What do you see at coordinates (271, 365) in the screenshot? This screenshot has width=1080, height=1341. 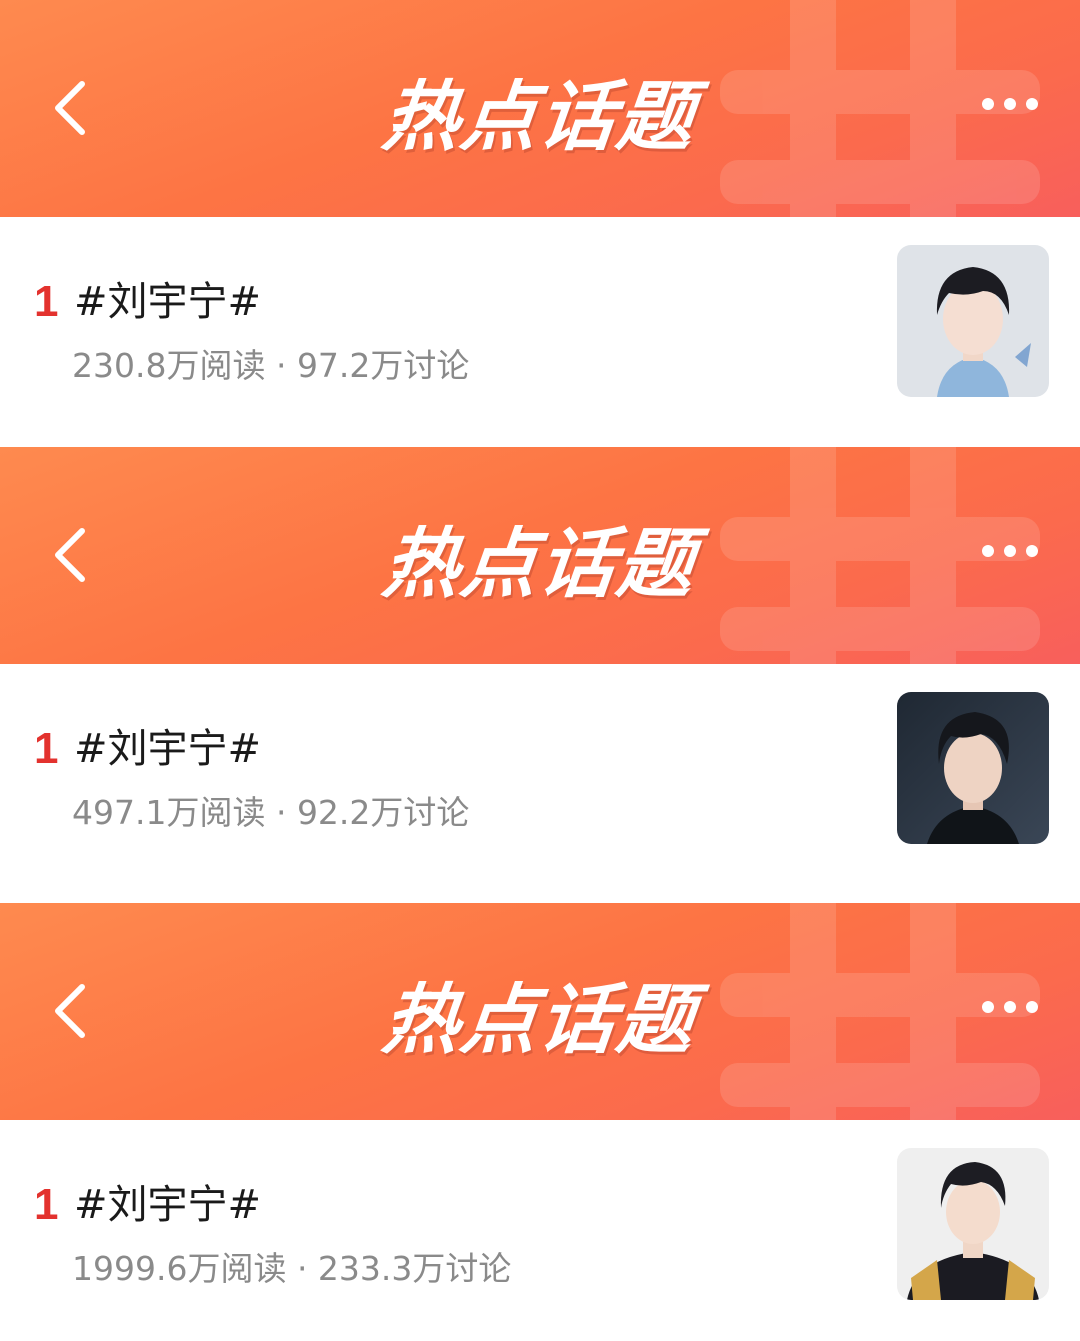 I see `topic-stats: 230.8万阅读 · 97.2万讨论` at bounding box center [271, 365].